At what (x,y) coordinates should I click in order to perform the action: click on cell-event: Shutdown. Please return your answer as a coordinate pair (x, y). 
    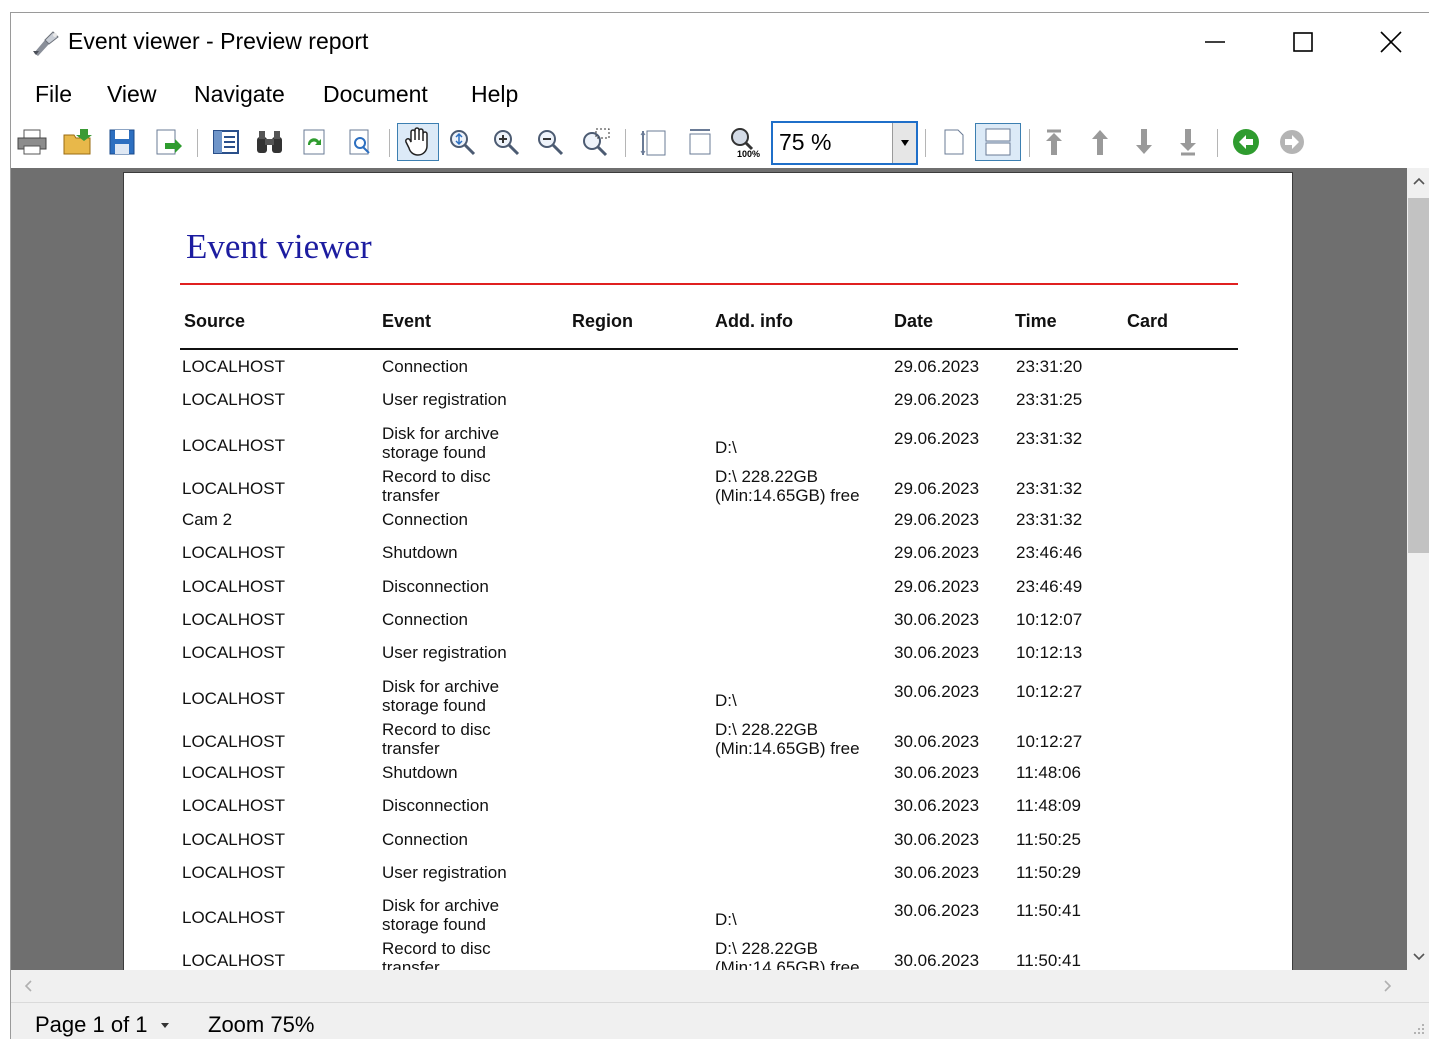
    Looking at the image, I should click on (420, 772).